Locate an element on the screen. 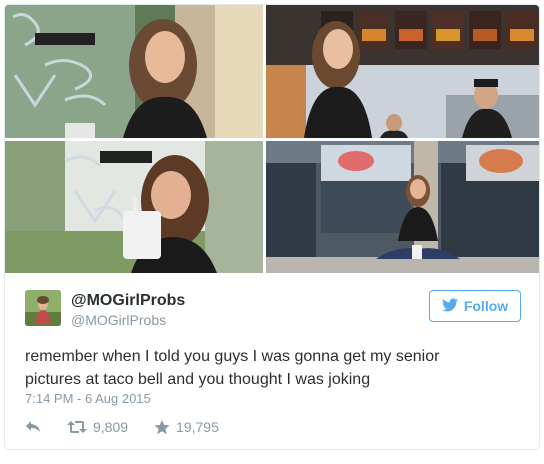  retweet-button: 9,809 is located at coordinates (97, 427).